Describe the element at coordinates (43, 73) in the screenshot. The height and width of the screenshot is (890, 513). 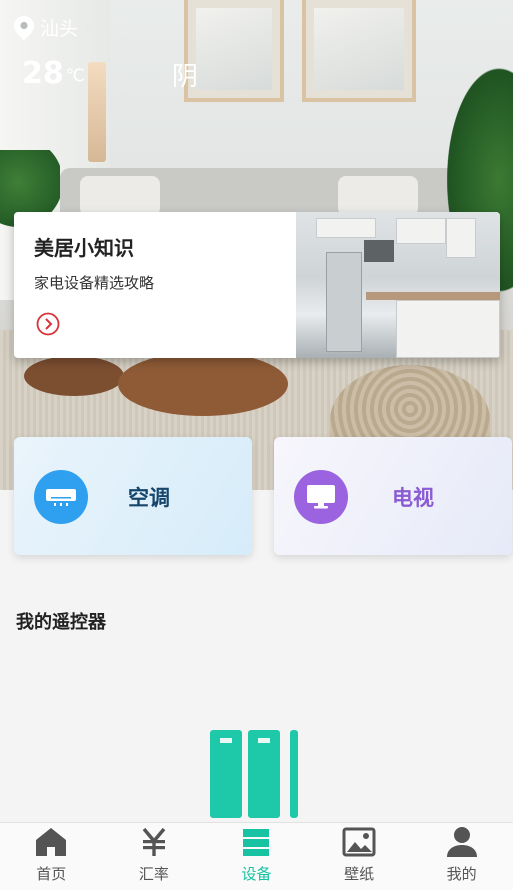
I see `temperature-value: 28` at that location.